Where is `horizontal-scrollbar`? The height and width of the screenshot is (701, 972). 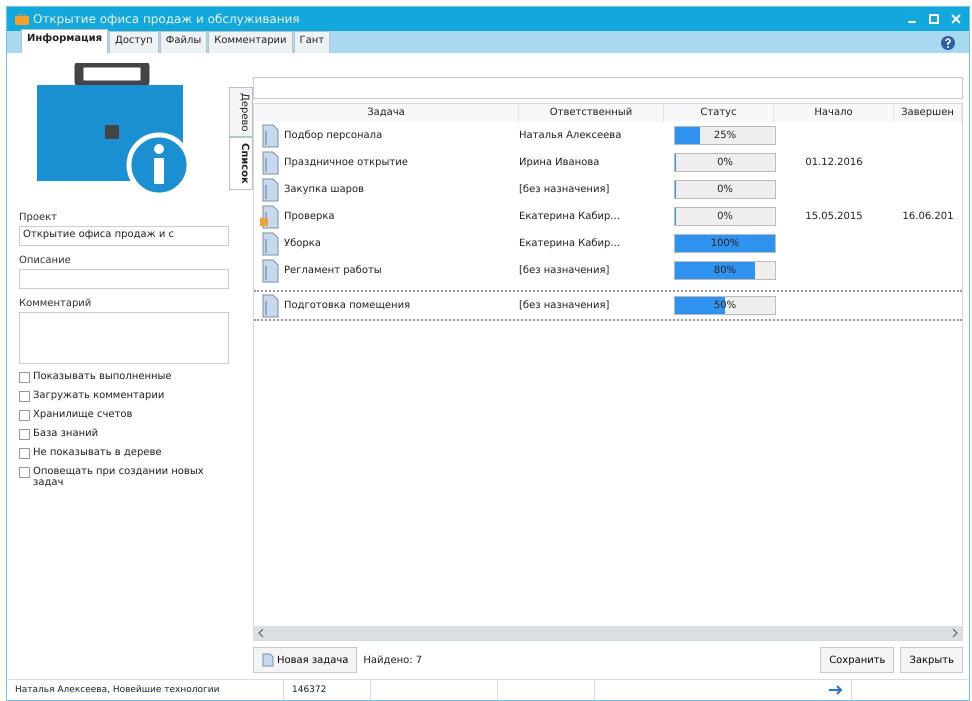
horizontal-scrollbar is located at coordinates (608, 633).